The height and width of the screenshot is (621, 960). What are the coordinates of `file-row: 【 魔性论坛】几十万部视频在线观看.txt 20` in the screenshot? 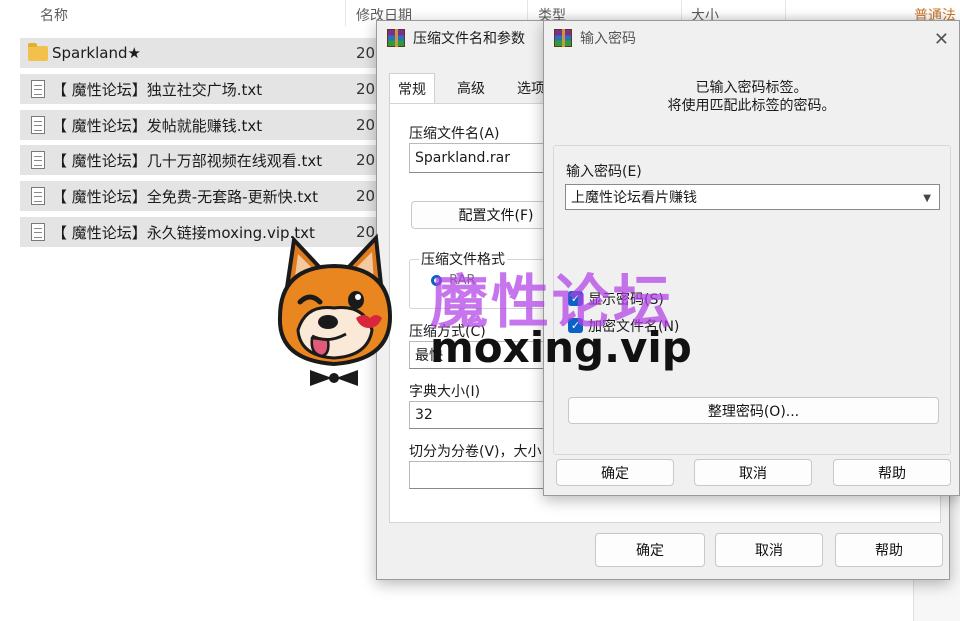 It's located at (200, 160).